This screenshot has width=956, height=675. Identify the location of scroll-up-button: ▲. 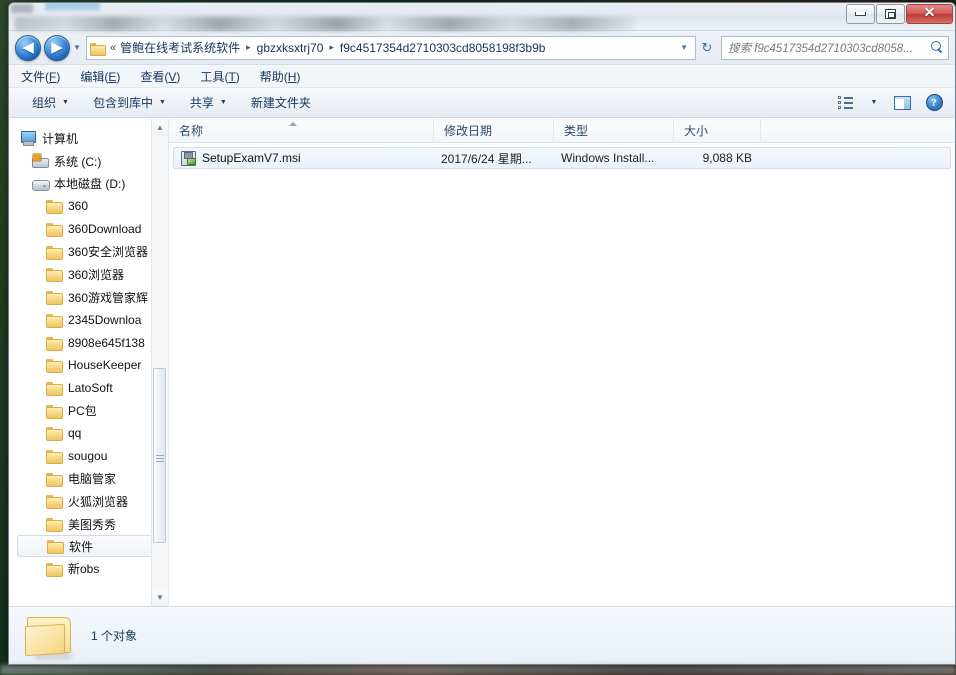
(160, 127).